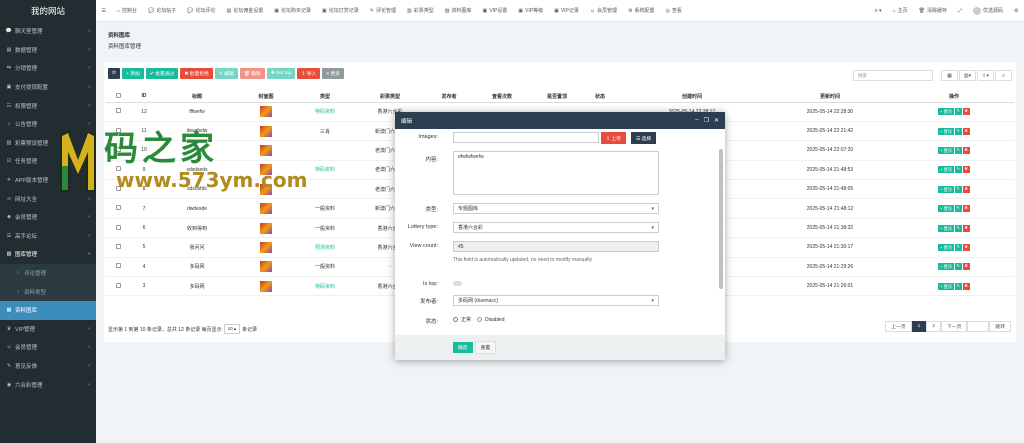 The height and width of the screenshot is (443, 1024). Describe the element at coordinates (600, 97) in the screenshot. I see `column-header: 状态` at that location.